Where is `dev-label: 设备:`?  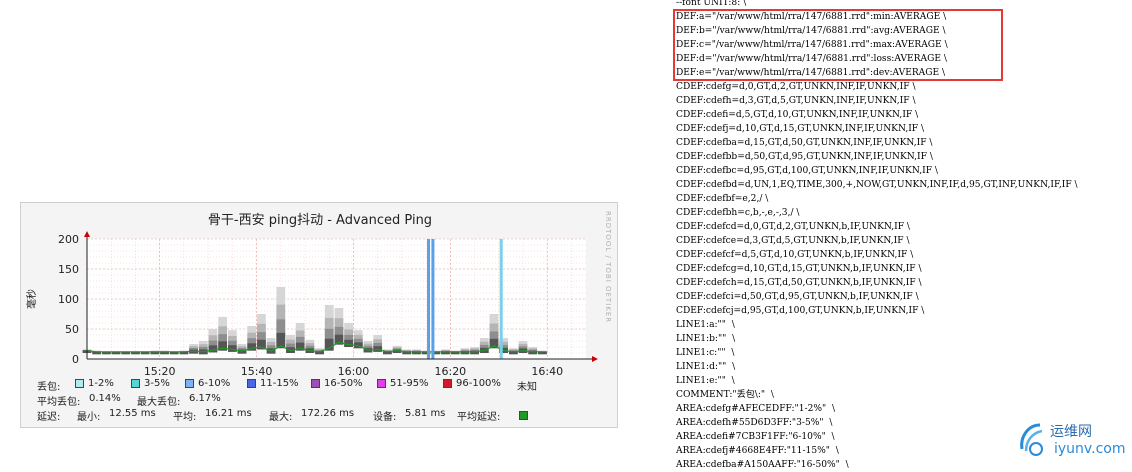
dev-label: 设备: is located at coordinates (385, 417).